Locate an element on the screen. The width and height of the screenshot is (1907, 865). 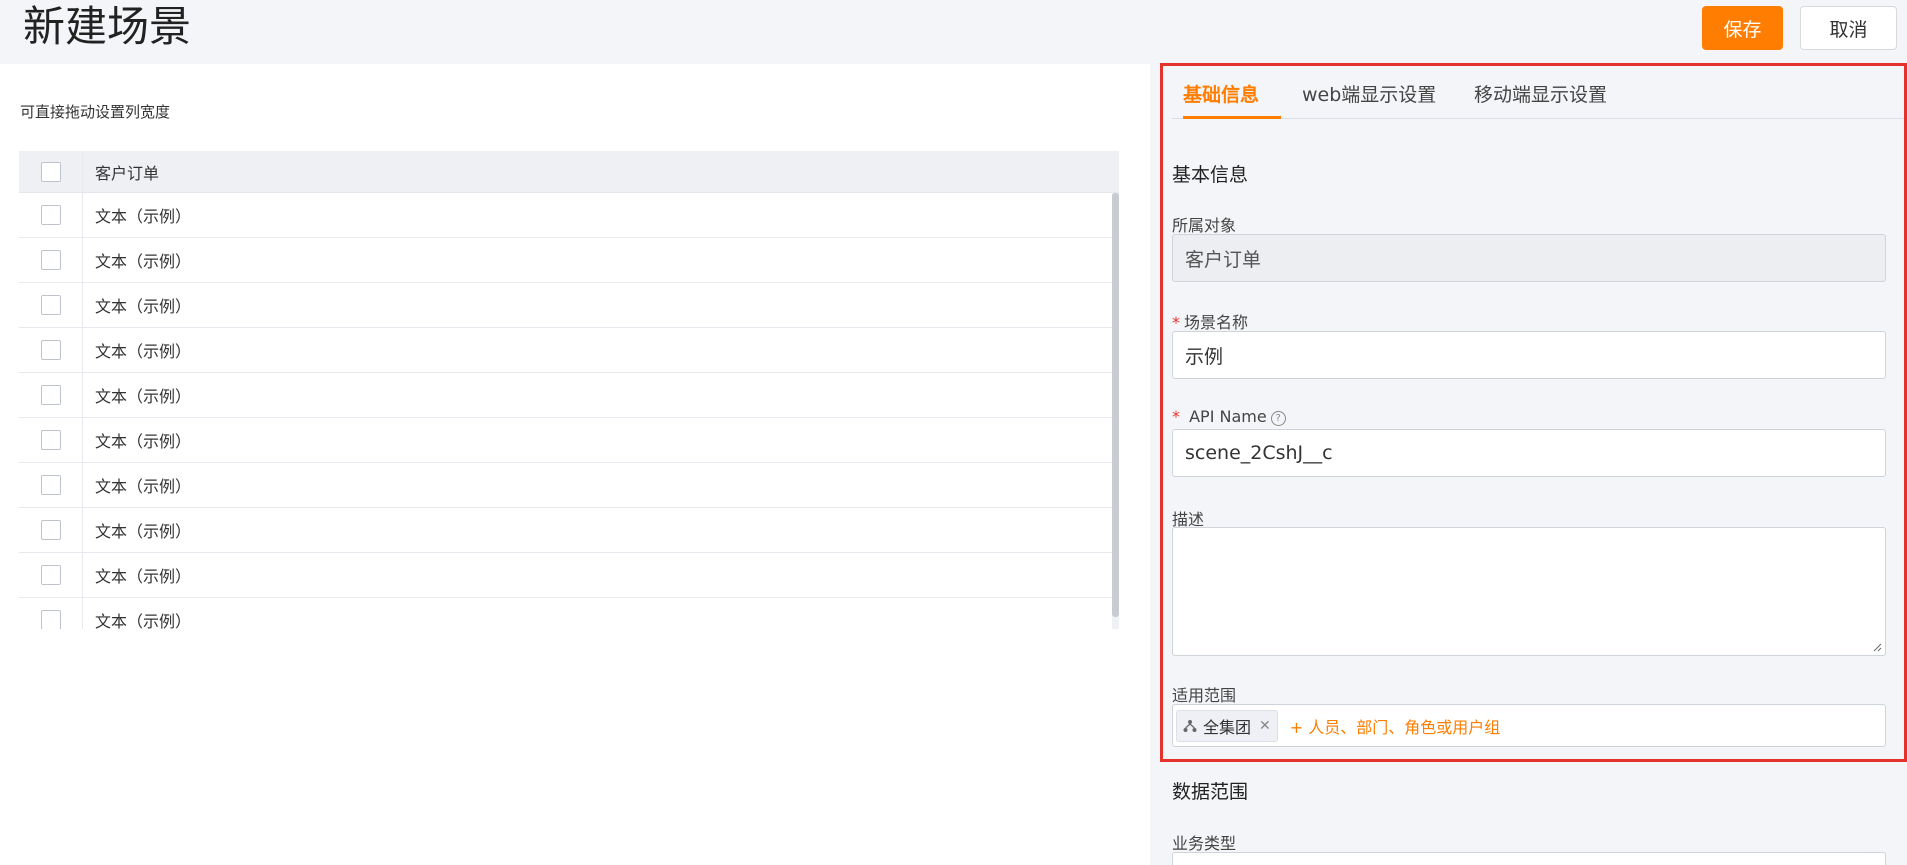
business-type-select is located at coordinates (1529, 858).